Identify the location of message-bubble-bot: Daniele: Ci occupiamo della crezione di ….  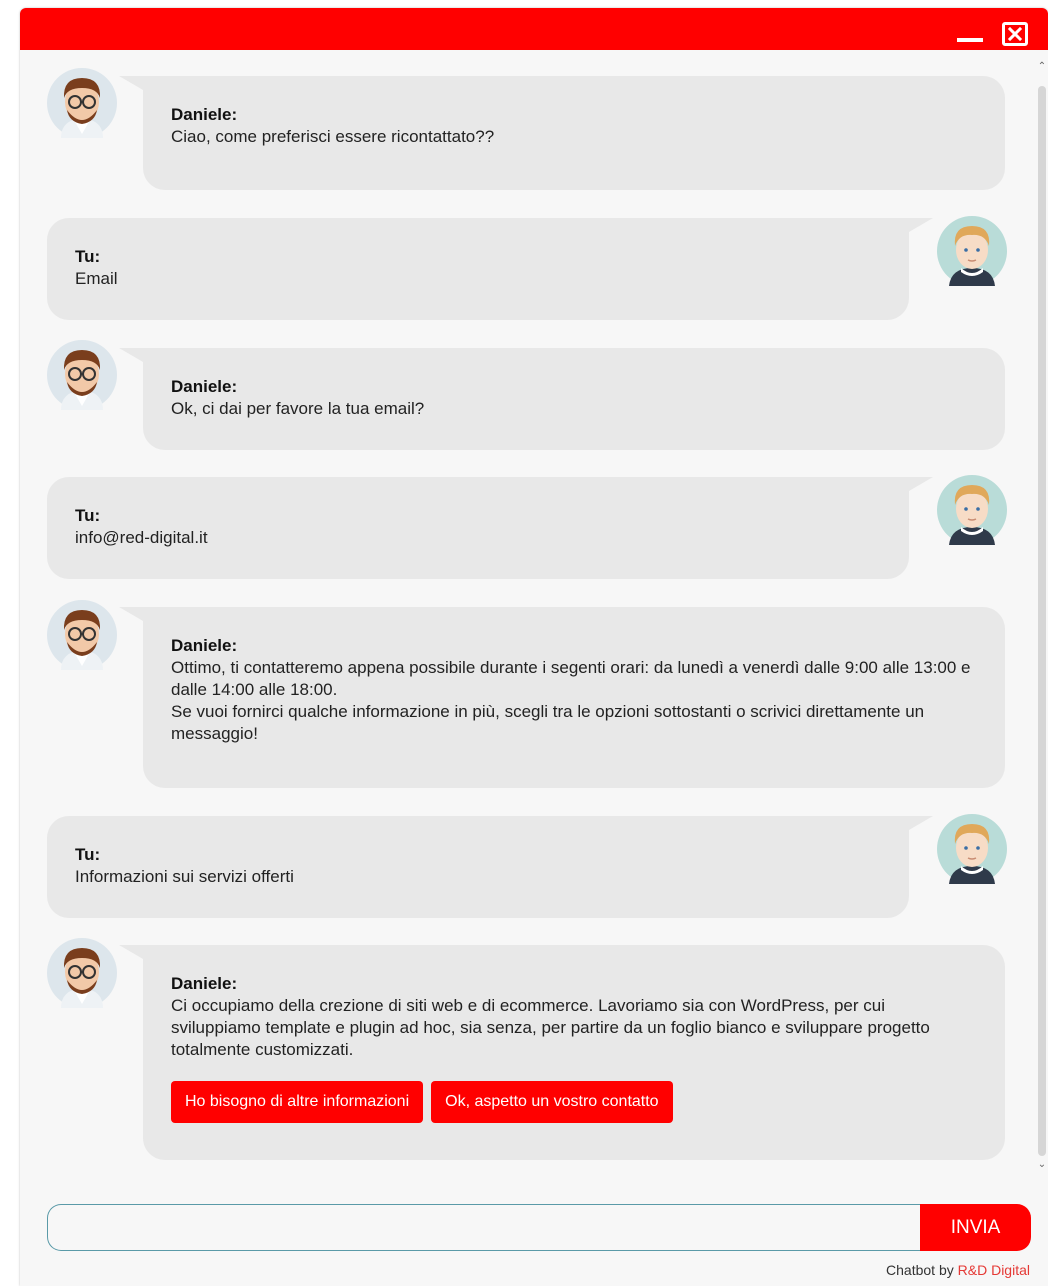
(562, 1052).